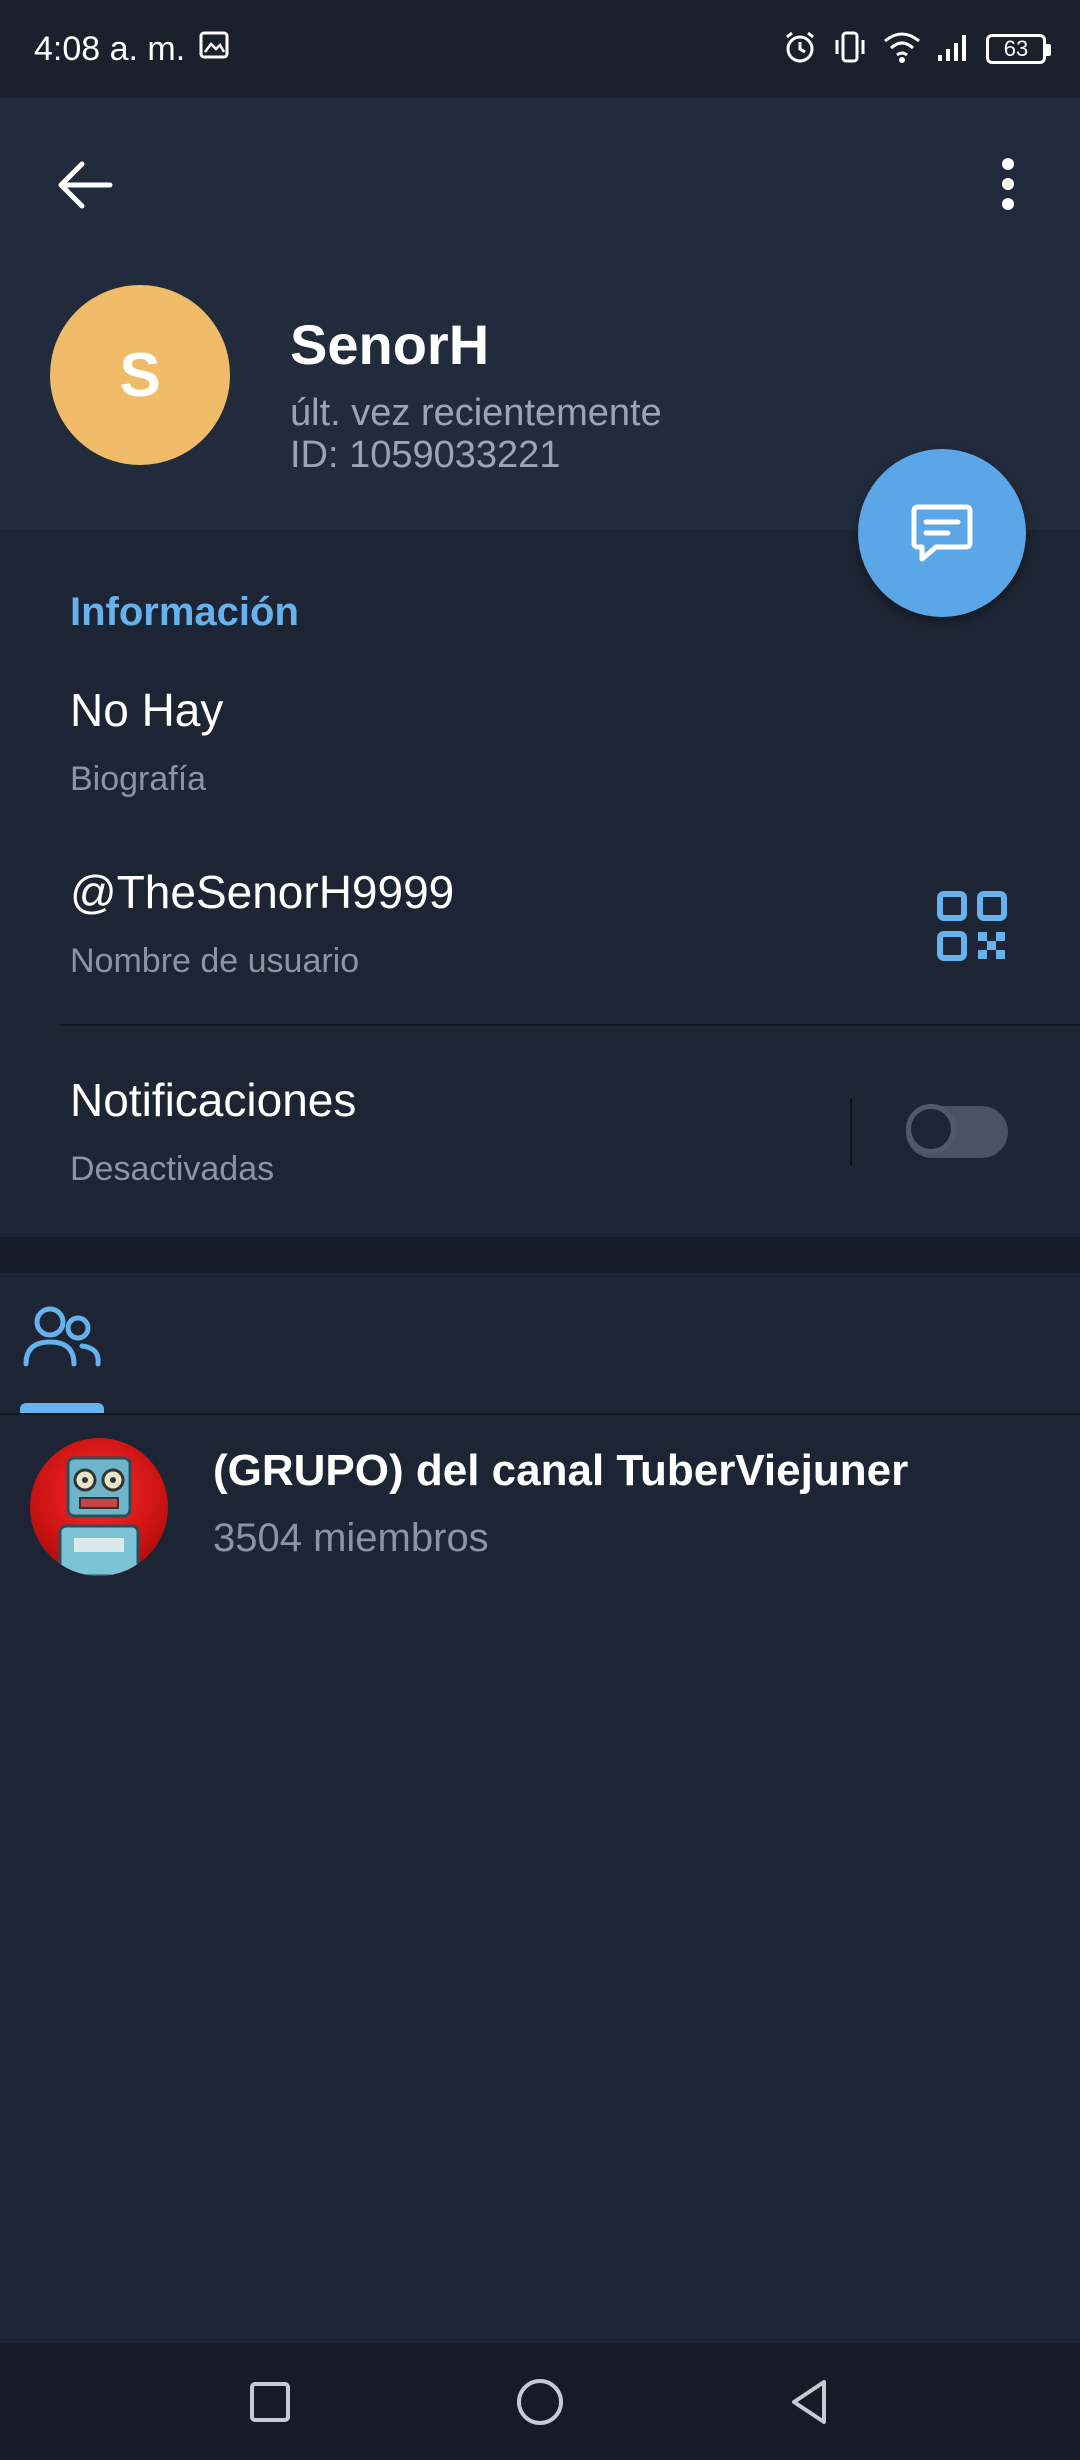 The width and height of the screenshot is (1080, 2460). I want to click on profile-avatar: S, so click(140, 375).